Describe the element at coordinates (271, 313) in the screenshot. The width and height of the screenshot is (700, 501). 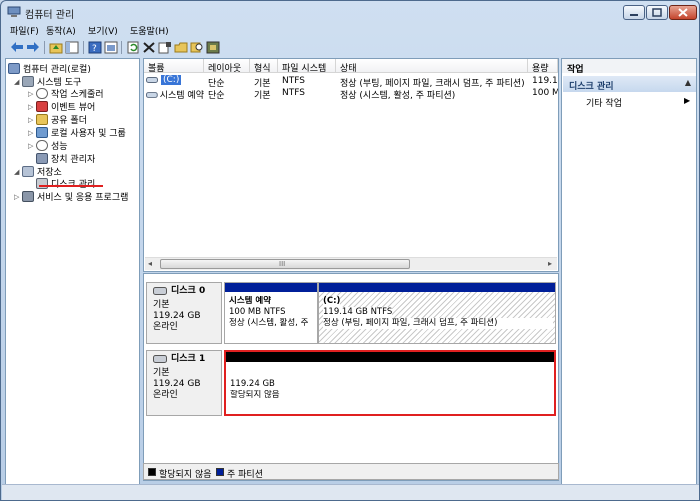
I see `partition-system-reserved: 시스템 예약 100 MB NTFS 정상 (시스템, 활성, 주` at that location.